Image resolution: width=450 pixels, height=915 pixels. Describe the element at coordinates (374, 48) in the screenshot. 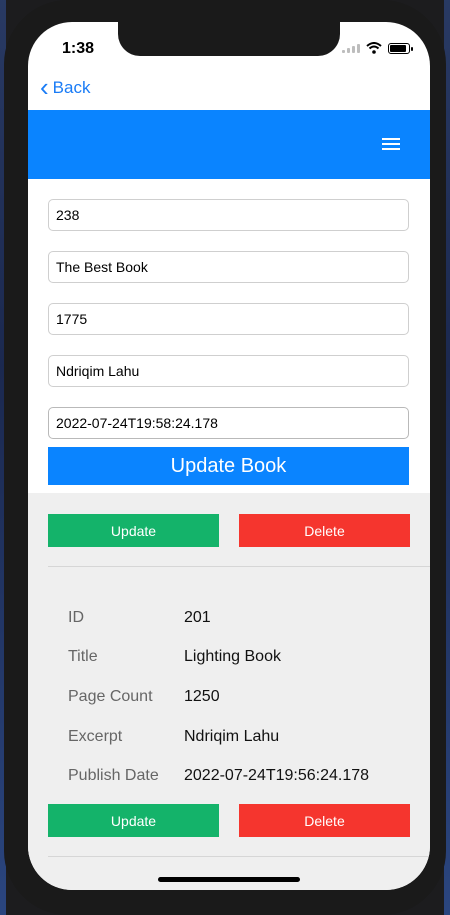

I see `wifi-icon` at that location.